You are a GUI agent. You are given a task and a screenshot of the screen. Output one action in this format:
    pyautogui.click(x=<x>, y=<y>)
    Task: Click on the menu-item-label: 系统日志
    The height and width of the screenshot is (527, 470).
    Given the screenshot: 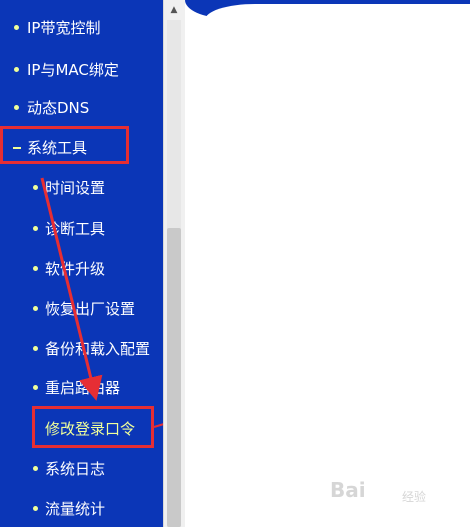 What is the action you would take?
    pyautogui.click(x=75, y=469)
    